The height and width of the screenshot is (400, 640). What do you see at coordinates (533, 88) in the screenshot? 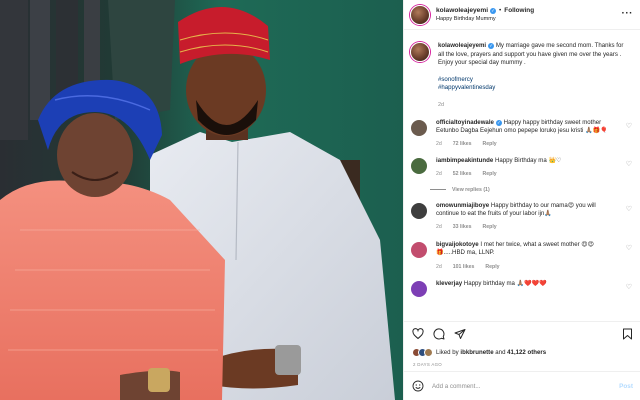
I see `hashtag-link: #happyvalentinesday` at bounding box center [533, 88].